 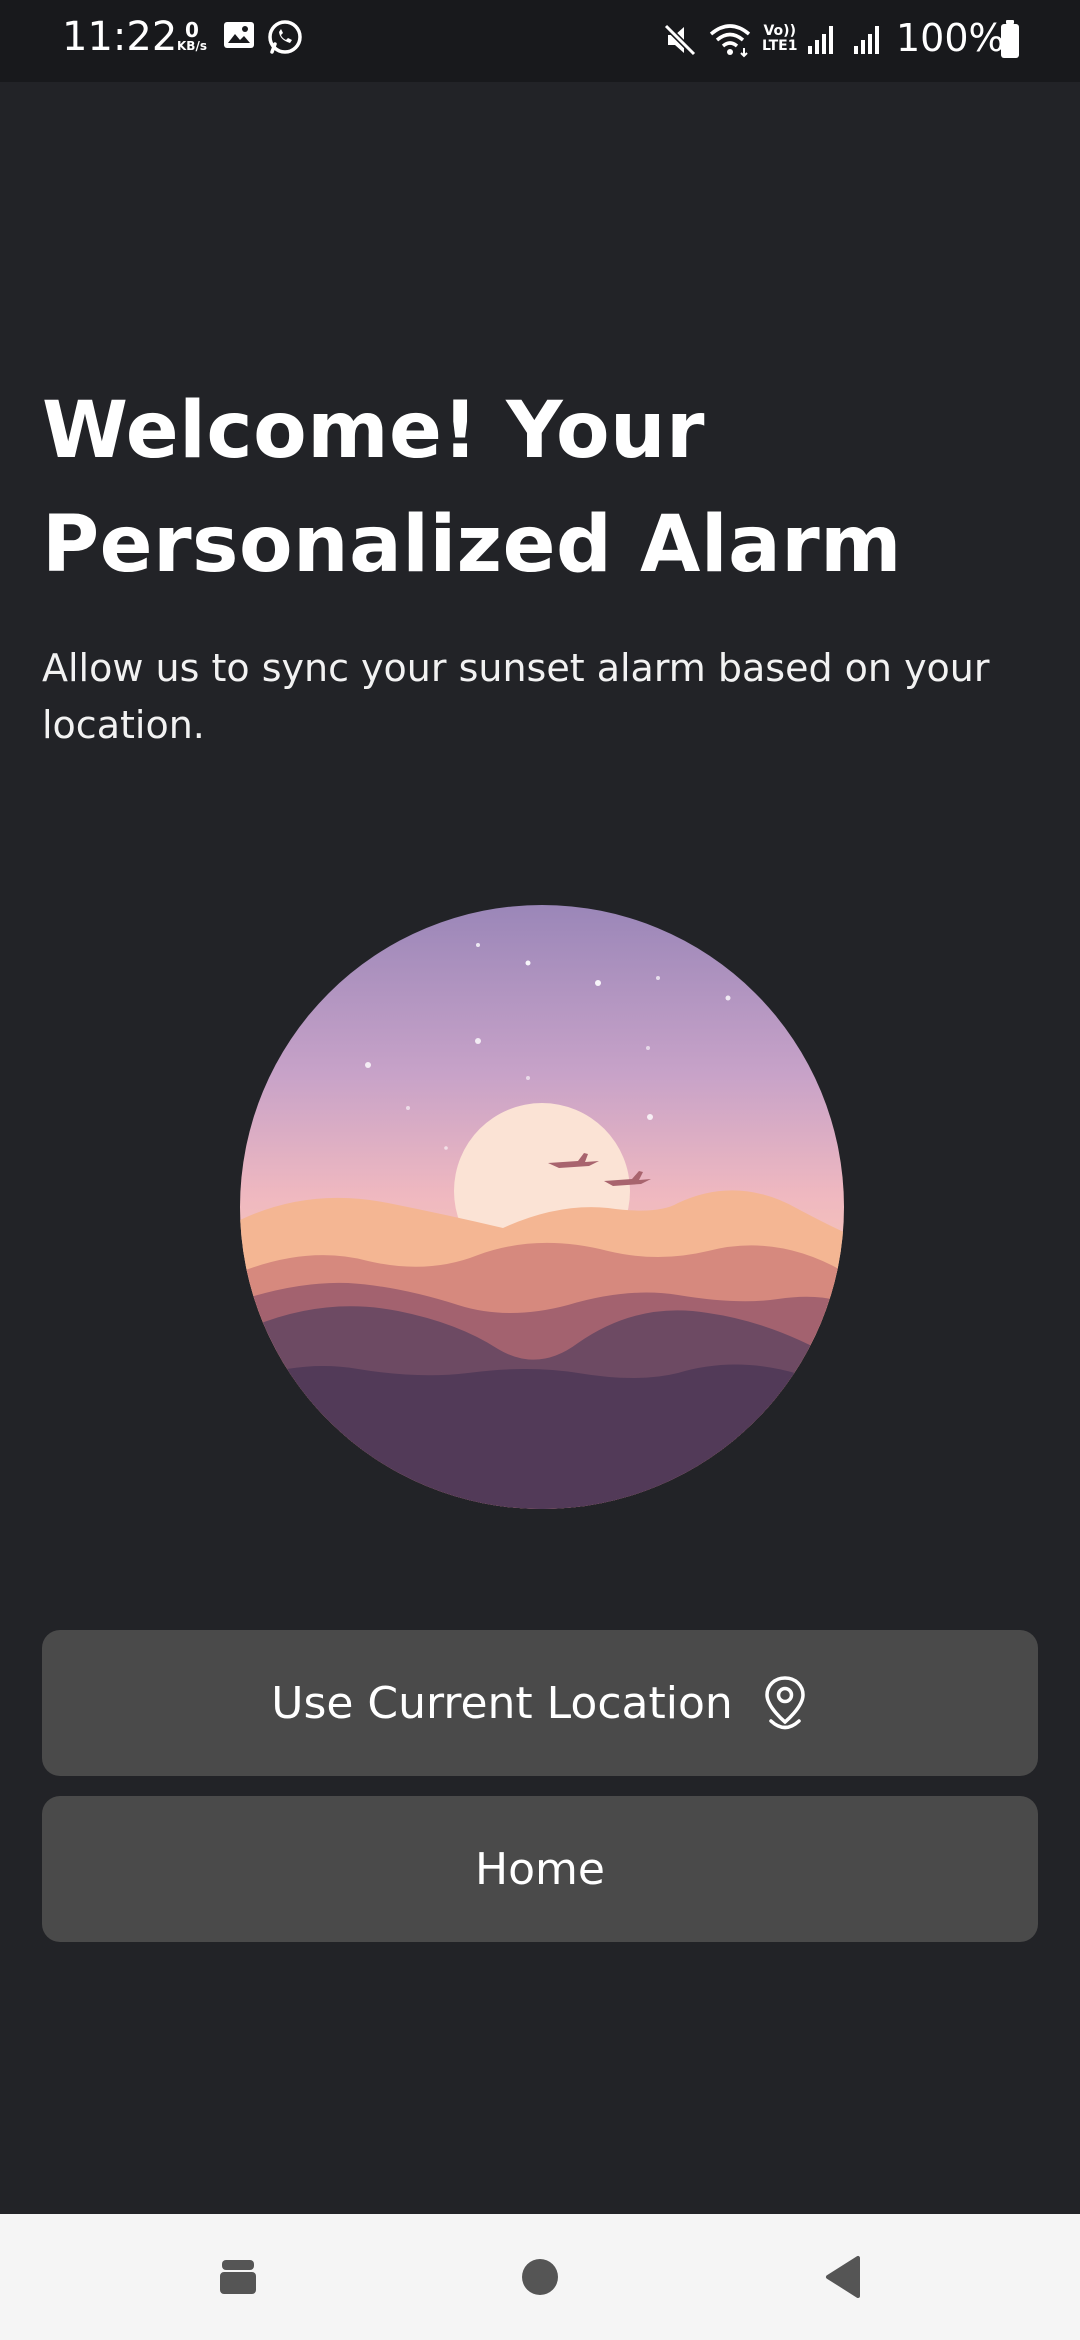 I want to click on home-circle-icon, so click(x=540, y=2277).